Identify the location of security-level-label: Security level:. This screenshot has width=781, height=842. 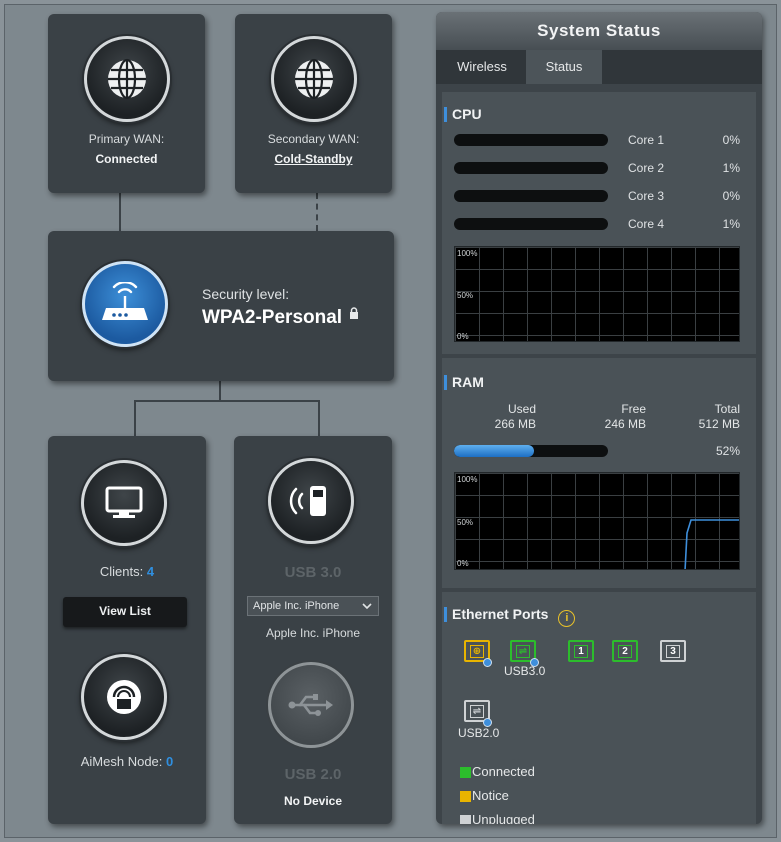
(246, 294).